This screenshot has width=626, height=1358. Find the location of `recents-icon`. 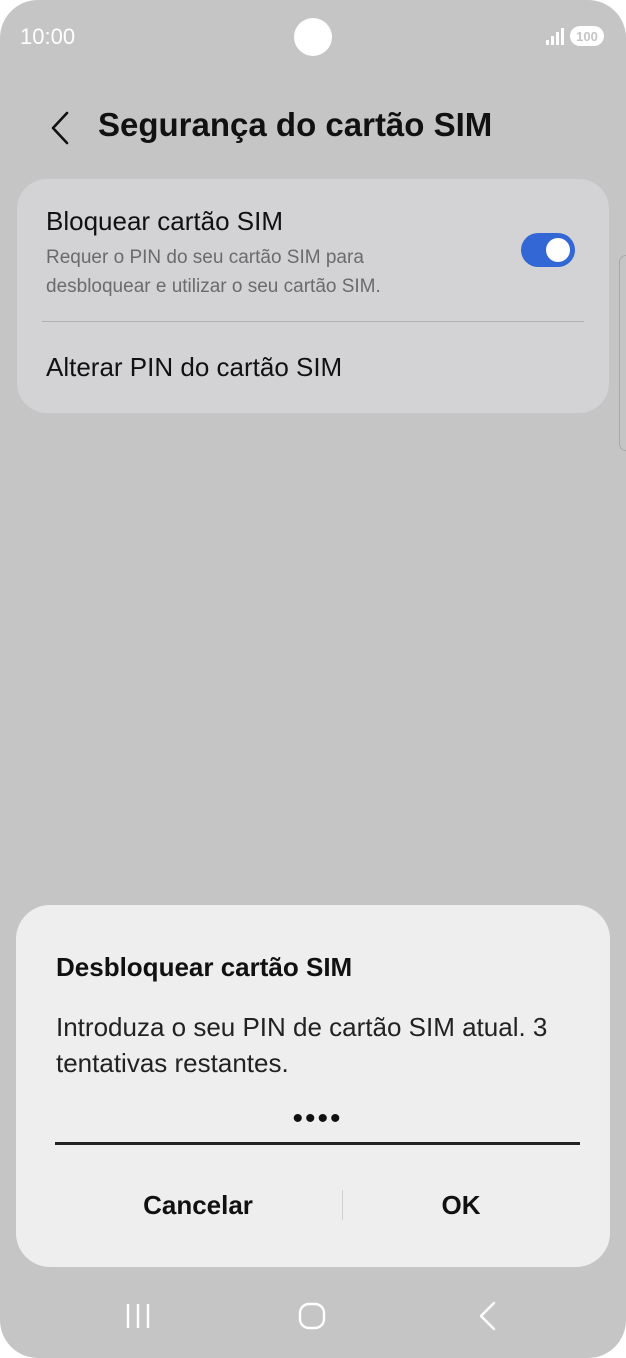

recents-icon is located at coordinates (138, 1316).